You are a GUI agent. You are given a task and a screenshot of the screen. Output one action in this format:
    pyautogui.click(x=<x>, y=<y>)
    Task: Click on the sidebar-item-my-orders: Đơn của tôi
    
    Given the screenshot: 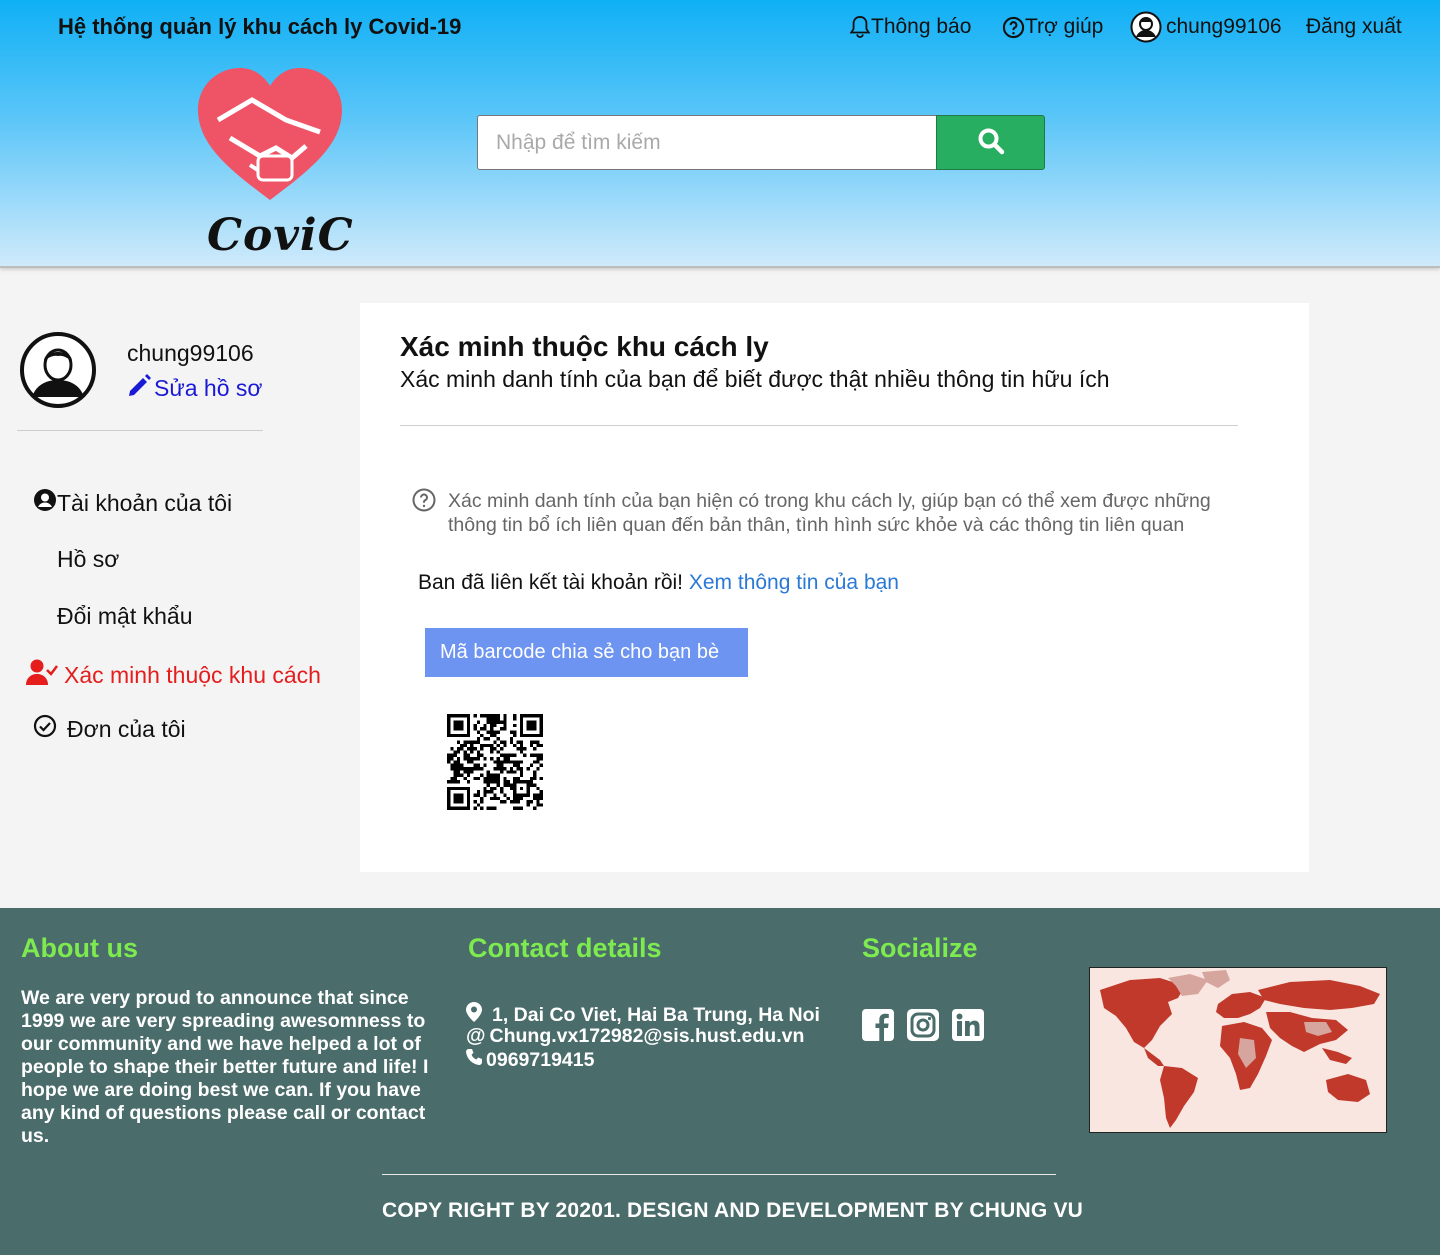 What is the action you would take?
    pyautogui.click(x=109, y=729)
    